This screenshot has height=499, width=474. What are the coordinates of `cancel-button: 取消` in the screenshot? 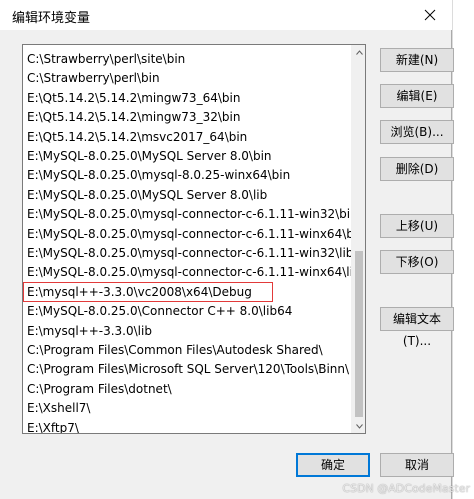 It's located at (417, 465).